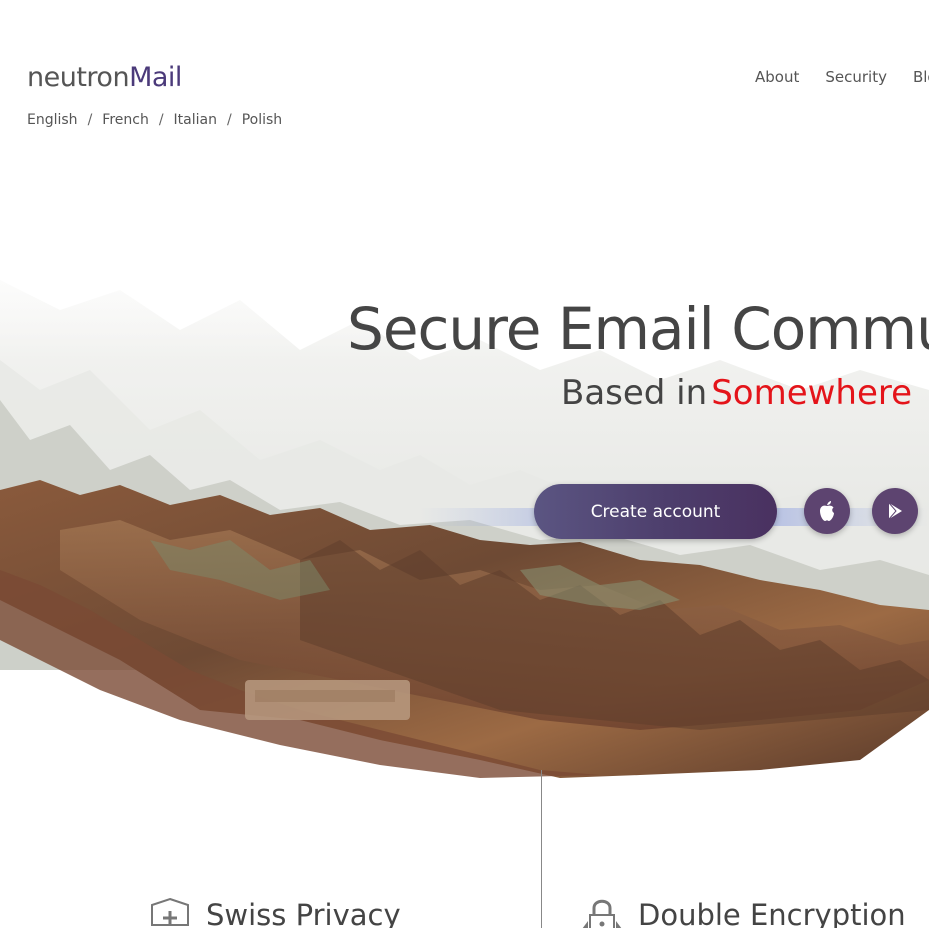  Describe the element at coordinates (777, 77) in the screenshot. I see `nav-link-about: About` at that location.